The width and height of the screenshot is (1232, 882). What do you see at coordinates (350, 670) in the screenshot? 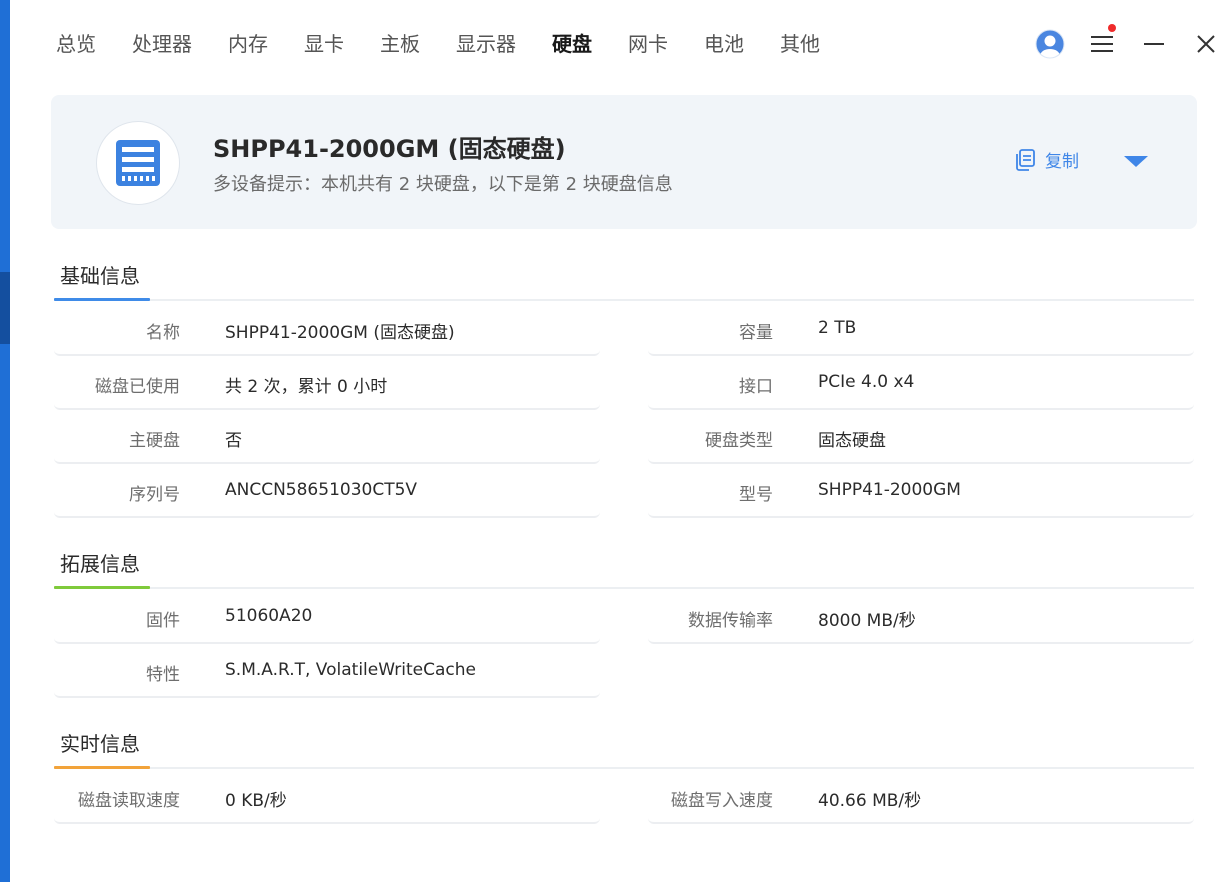
I see `field-value: S.M.A.R.T, VolatileWriteCache` at bounding box center [350, 670].